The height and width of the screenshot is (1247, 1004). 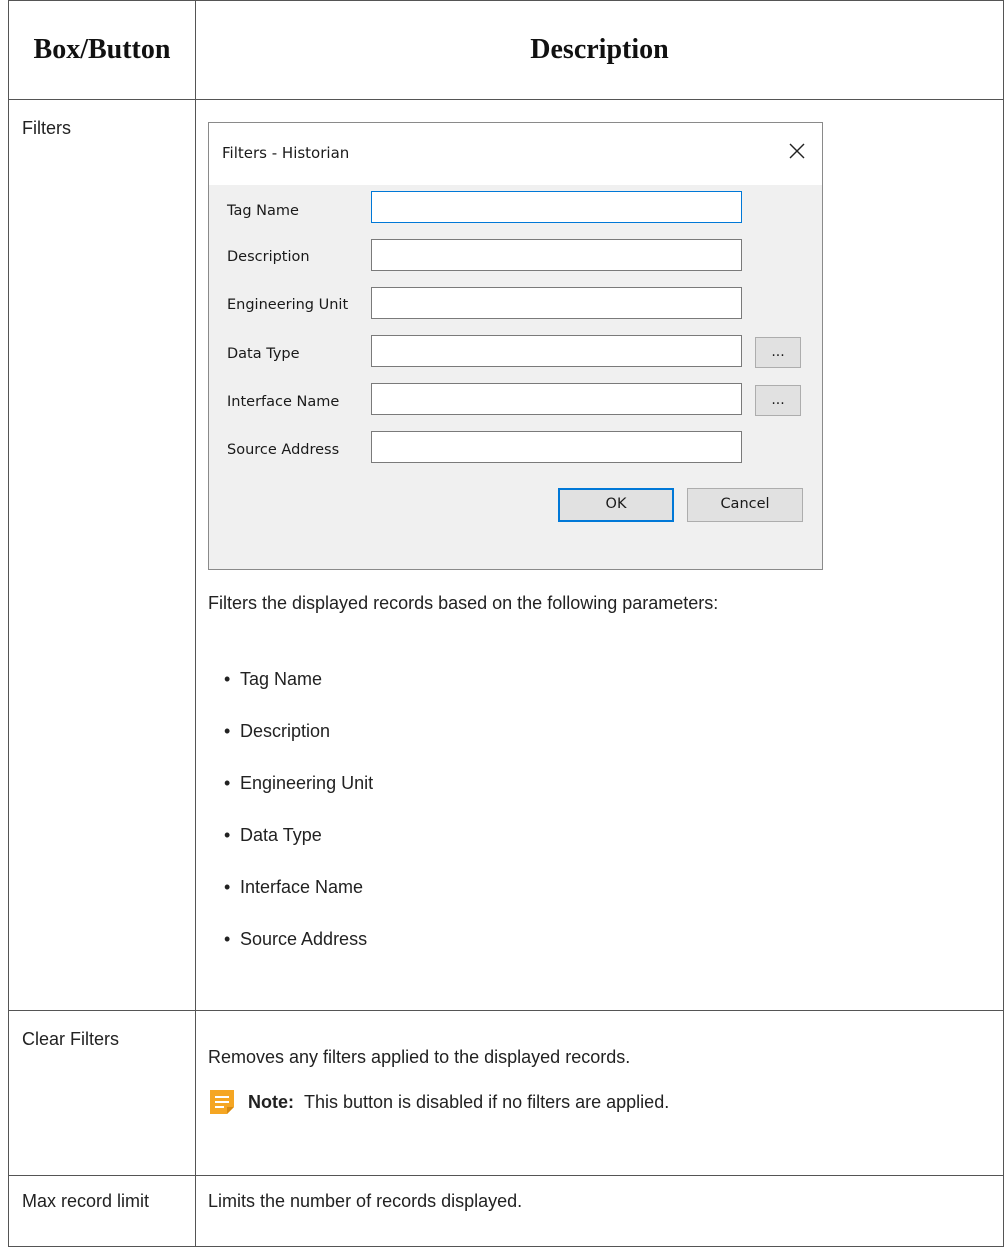 What do you see at coordinates (556, 350) in the screenshot?
I see `data-type-input` at bounding box center [556, 350].